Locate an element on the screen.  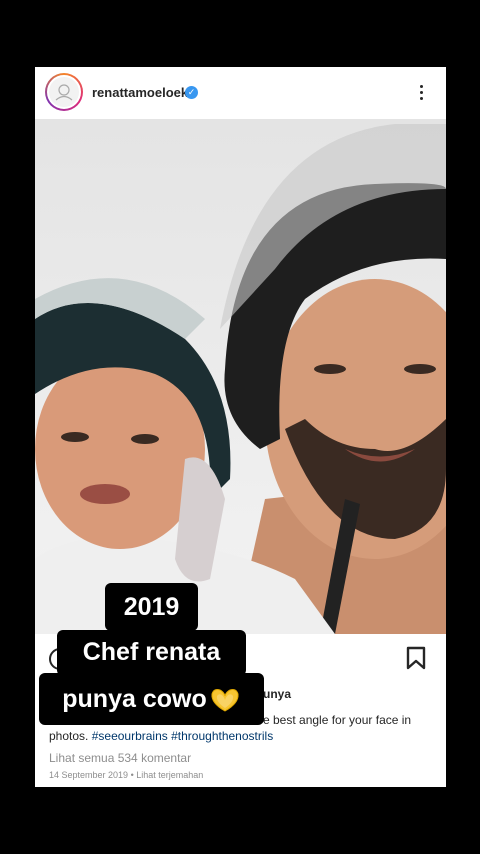
avatar-image is located at coordinates (64, 92).